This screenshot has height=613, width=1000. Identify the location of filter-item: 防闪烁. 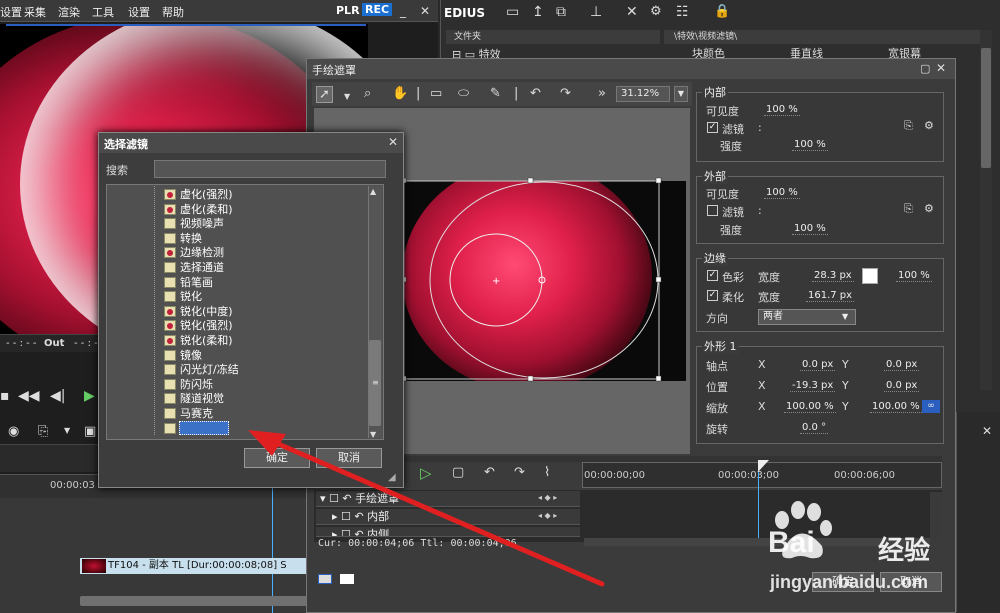
(196, 385).